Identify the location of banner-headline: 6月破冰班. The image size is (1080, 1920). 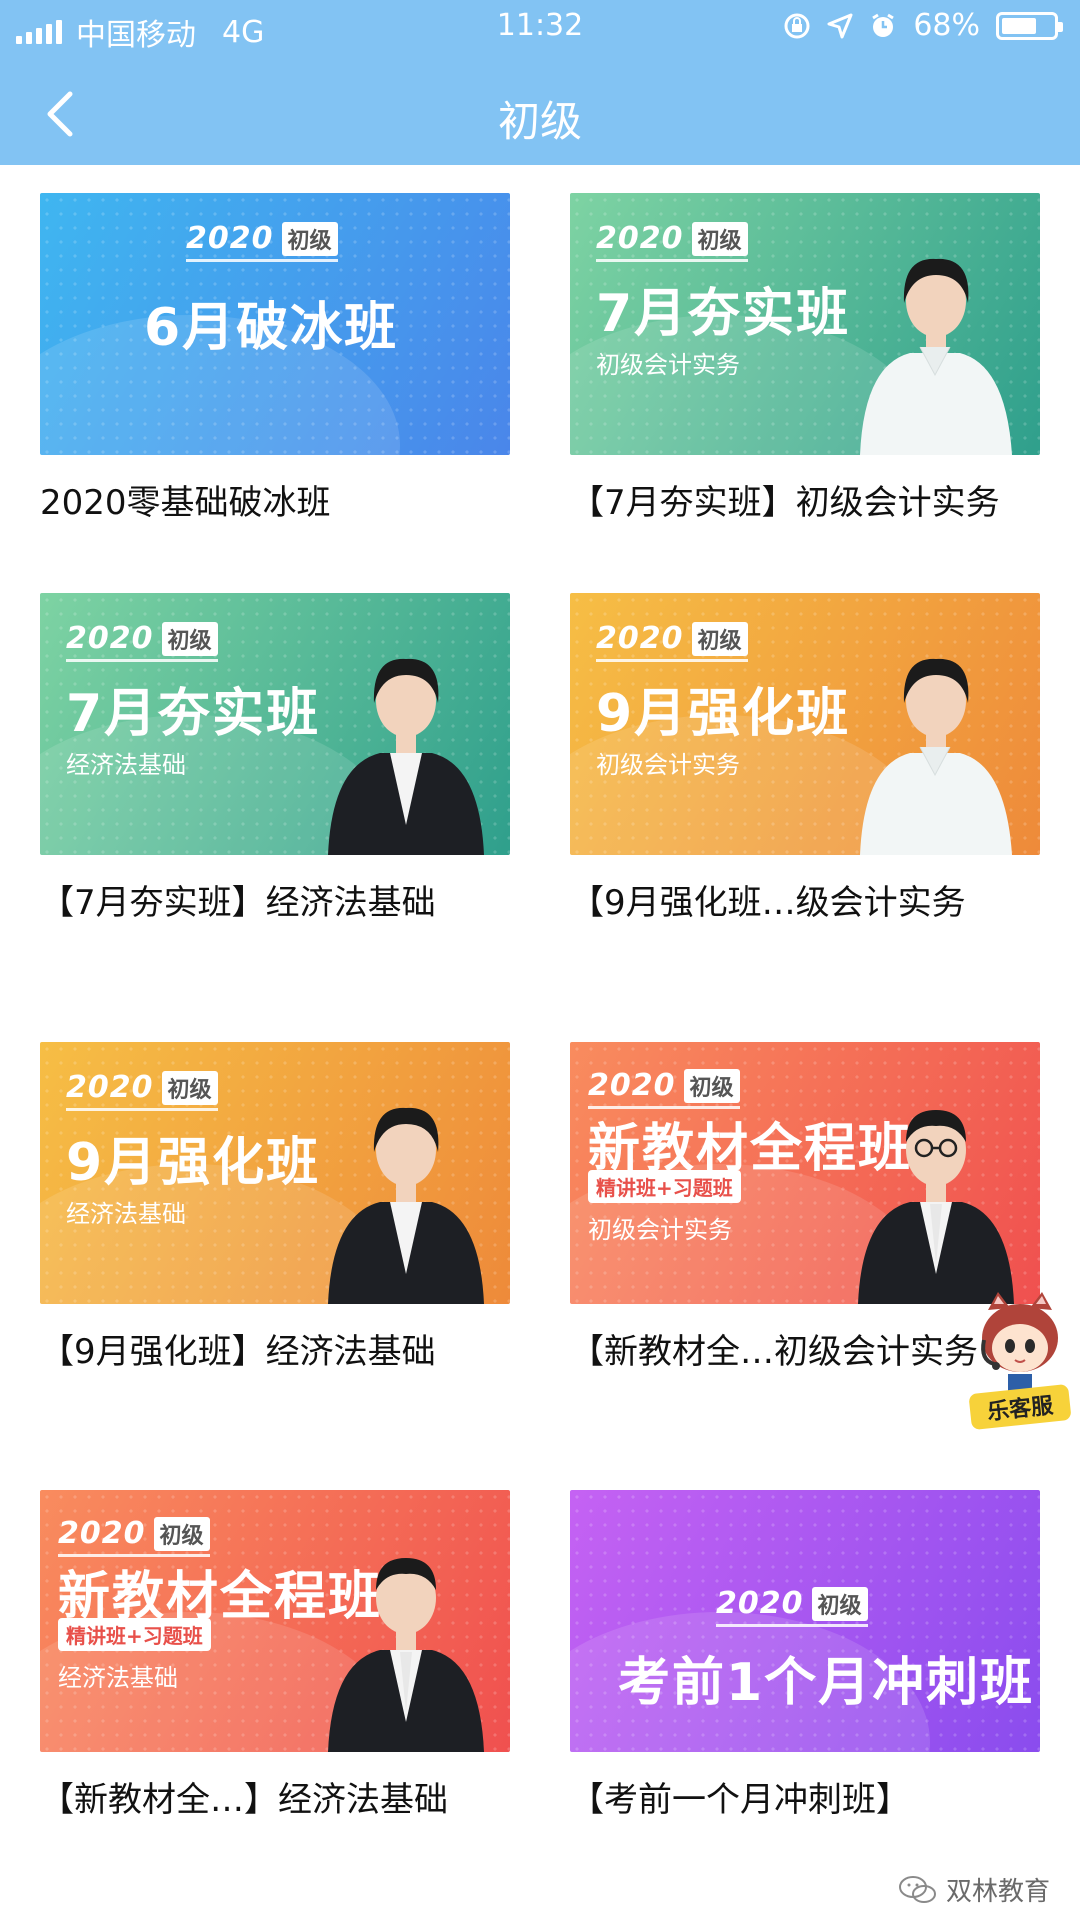
(271, 328).